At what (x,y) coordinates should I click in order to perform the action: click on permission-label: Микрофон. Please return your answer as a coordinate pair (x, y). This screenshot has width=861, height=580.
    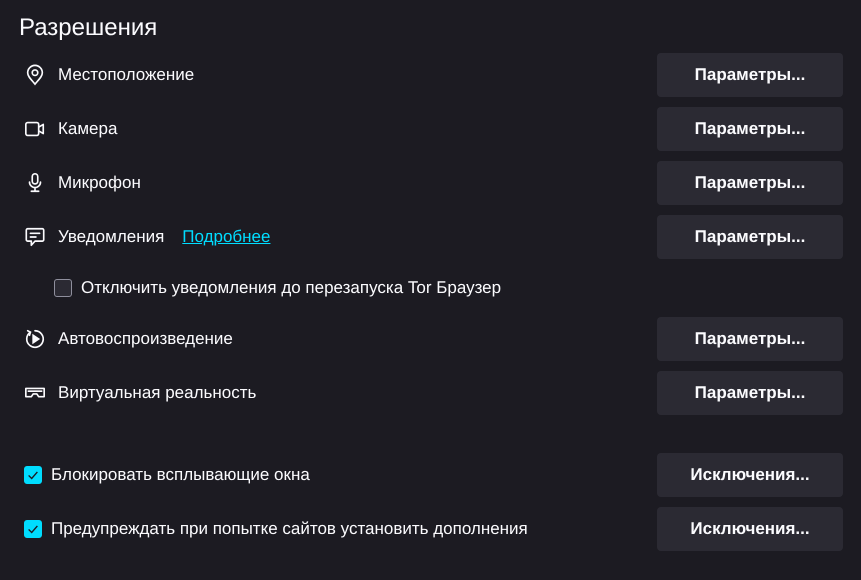
    Looking at the image, I should click on (99, 183).